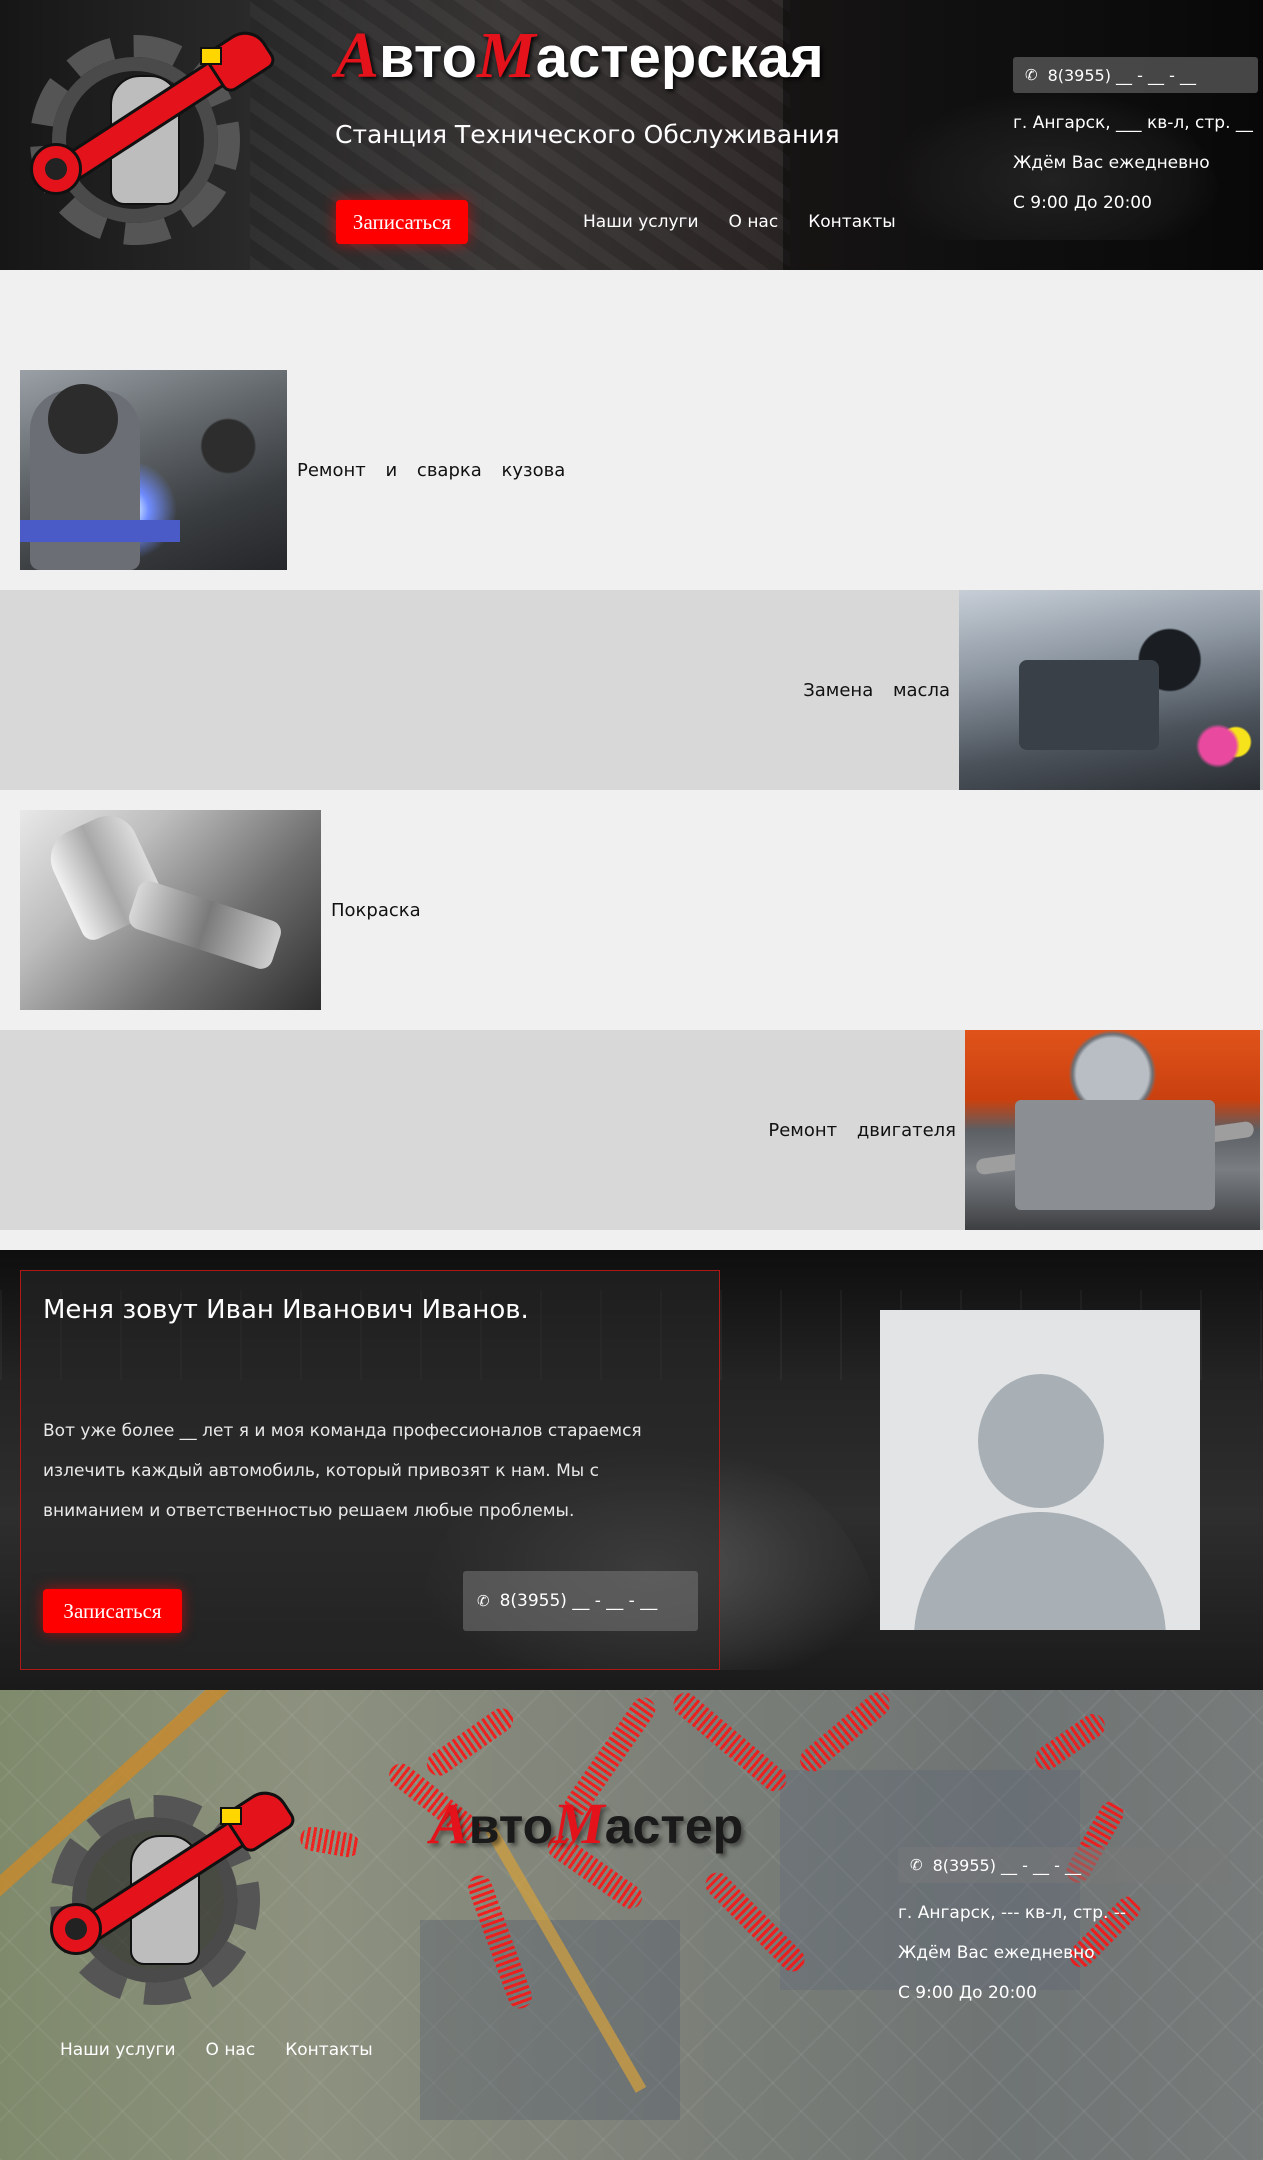 Image resolution: width=1263 pixels, height=2160 pixels. I want to click on logo, so click(144, 130).